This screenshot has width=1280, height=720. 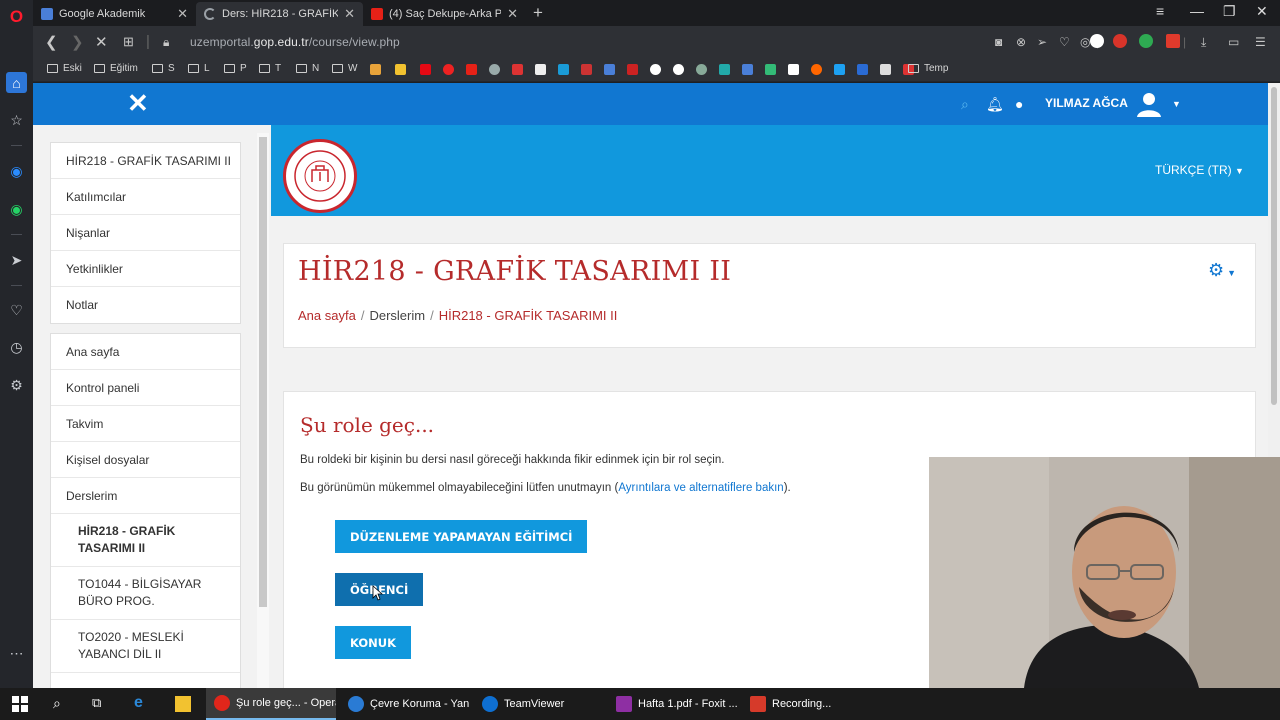 What do you see at coordinates (51, 42) in the screenshot?
I see `back-button: ❮` at bounding box center [51, 42].